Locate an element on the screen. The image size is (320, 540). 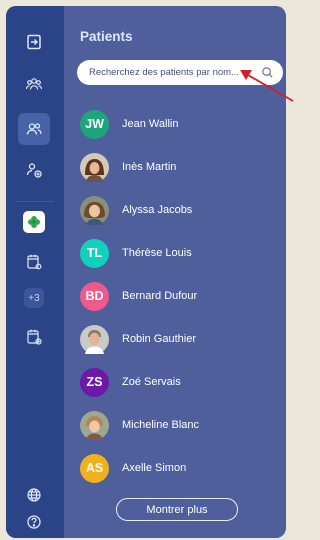
avatar: TL is located at coordinates (94, 253).